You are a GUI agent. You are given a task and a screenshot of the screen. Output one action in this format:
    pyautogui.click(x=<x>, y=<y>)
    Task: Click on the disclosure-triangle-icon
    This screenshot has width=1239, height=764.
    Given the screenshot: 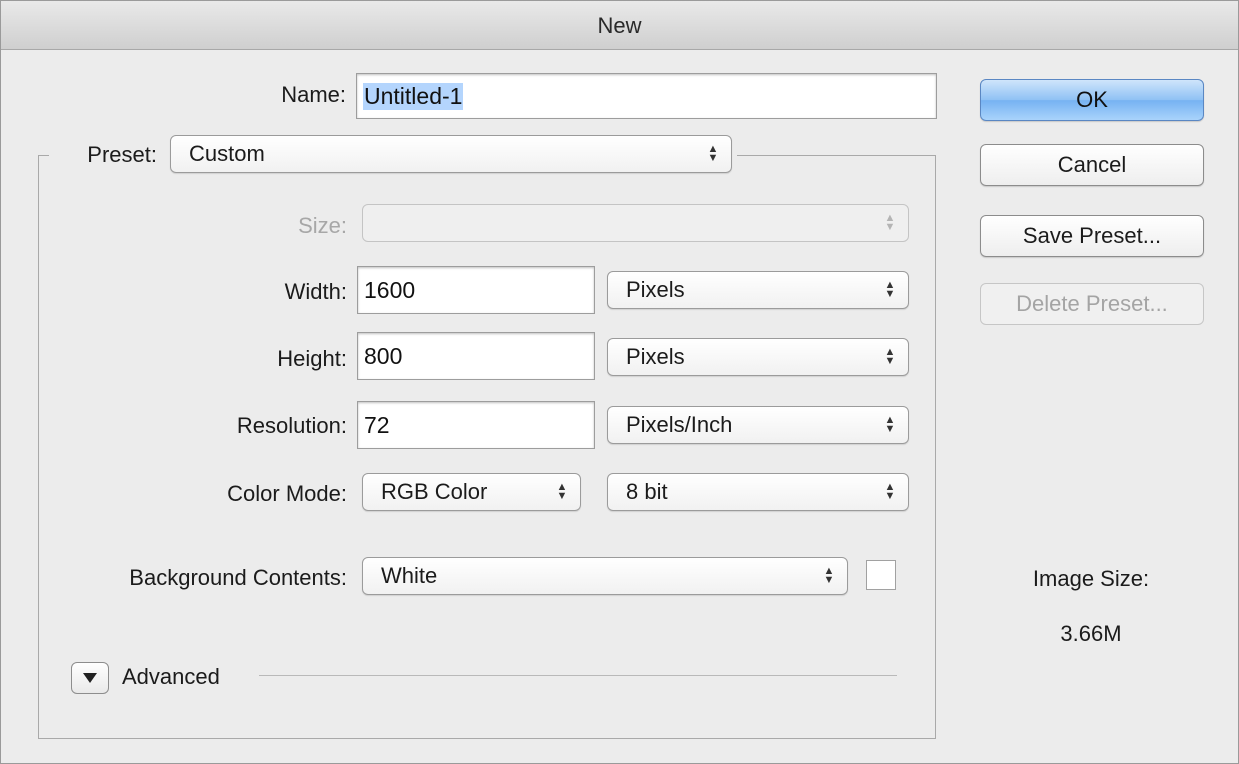 What is the action you would take?
    pyautogui.click(x=90, y=678)
    